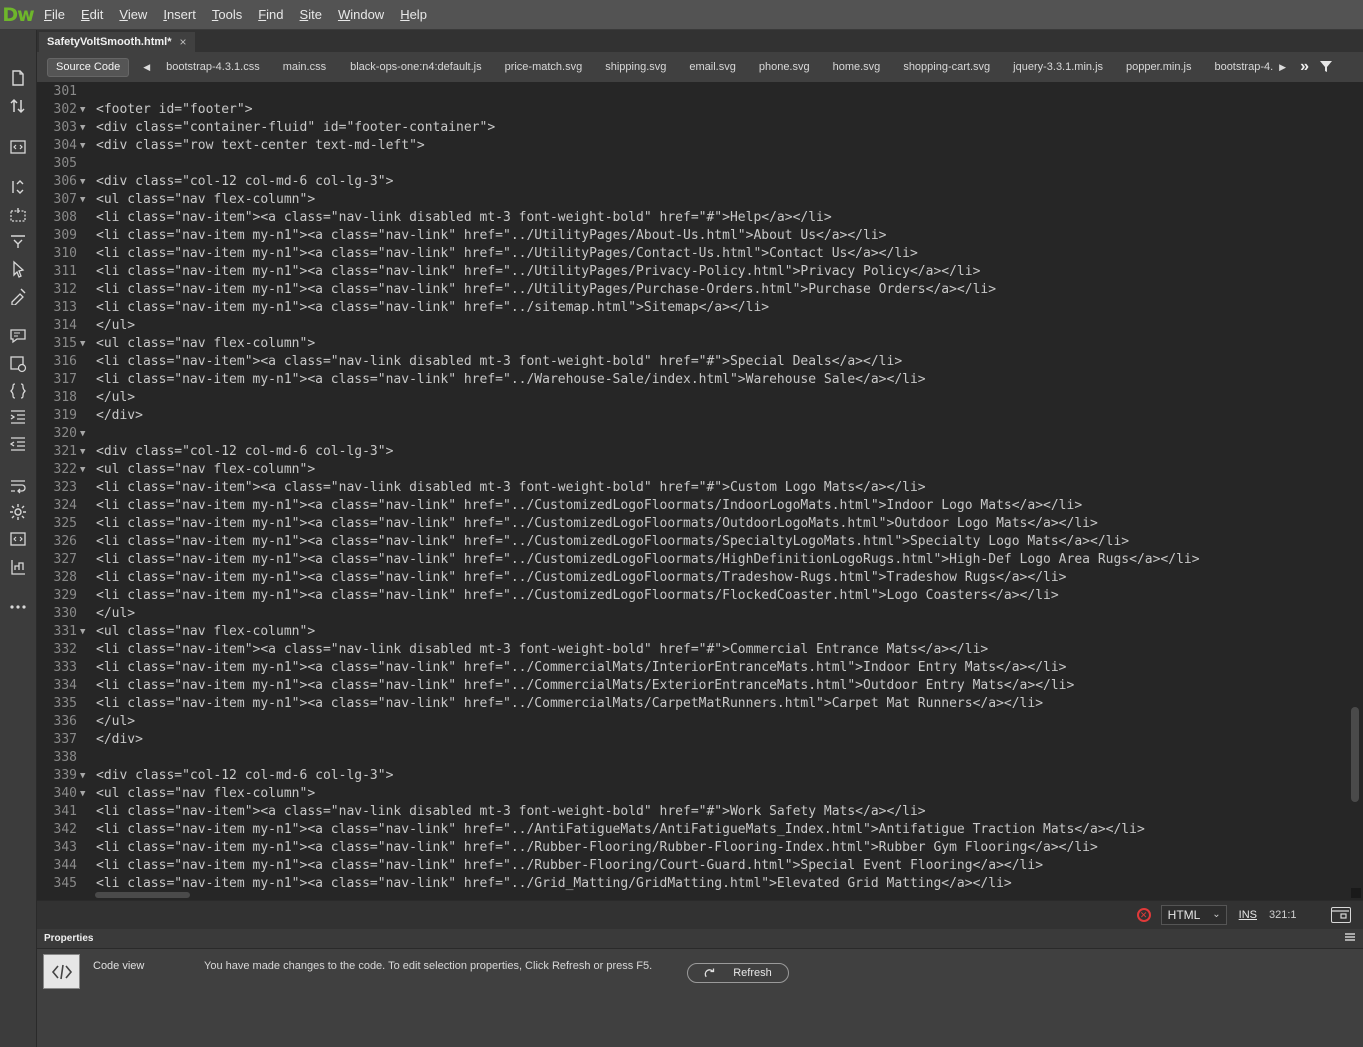  What do you see at coordinates (1193, 914) in the screenshot?
I see `document-type-select: HTML ⌄` at bounding box center [1193, 914].